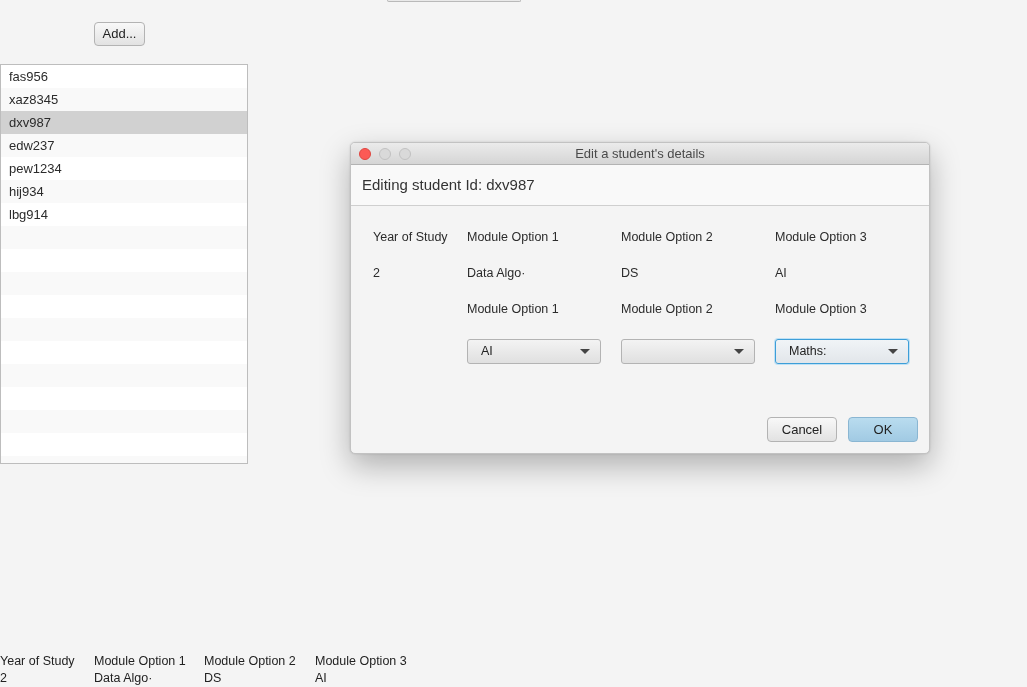  I want to click on column-value: DS, so click(213, 678).